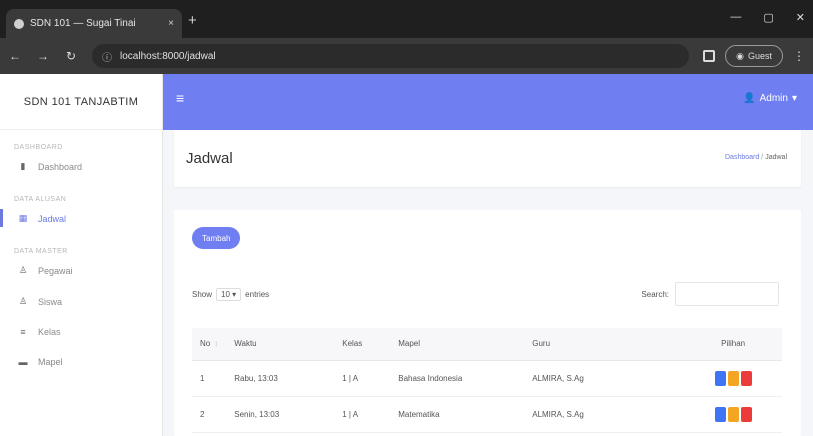  What do you see at coordinates (52, 218) in the screenshot?
I see `sidebar-item-label: Jadwal` at bounding box center [52, 218].